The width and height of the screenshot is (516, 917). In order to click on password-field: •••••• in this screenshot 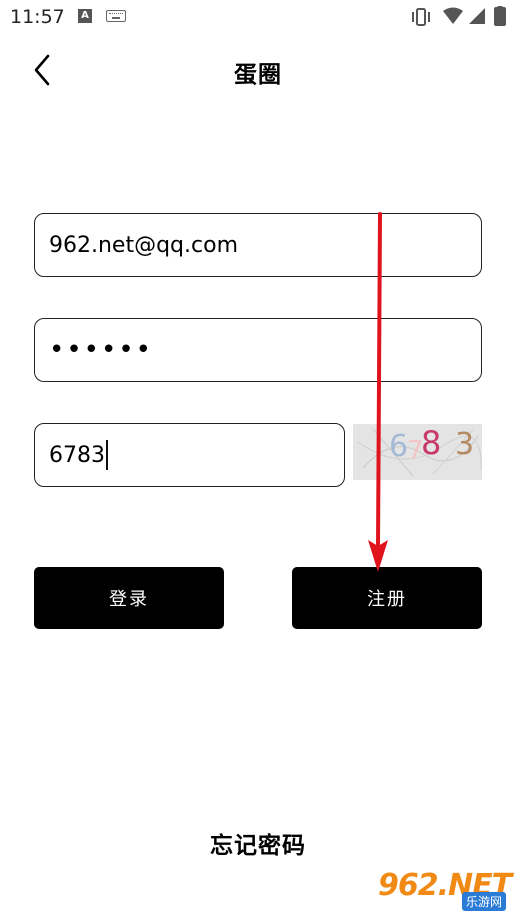, I will do `click(258, 350)`.